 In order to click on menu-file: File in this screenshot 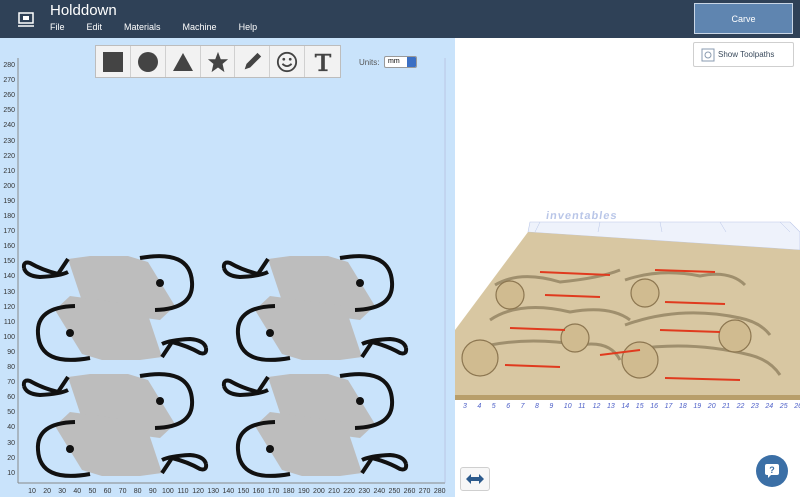, I will do `click(57, 27)`.